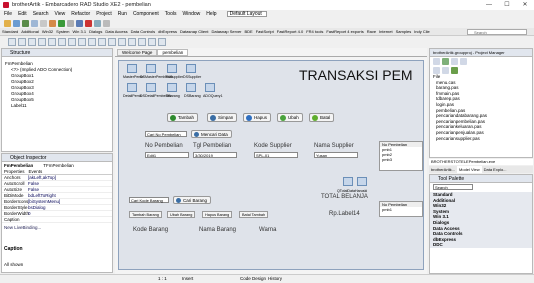 The image size is (534, 283). What do you see at coordinates (97, 23) in the screenshot?
I see `add-icon` at bounding box center [97, 23].